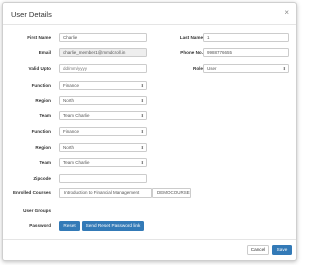 This screenshot has height=265, width=320. Describe the element at coordinates (43, 147) in the screenshot. I see `region-label-2: Region` at that location.